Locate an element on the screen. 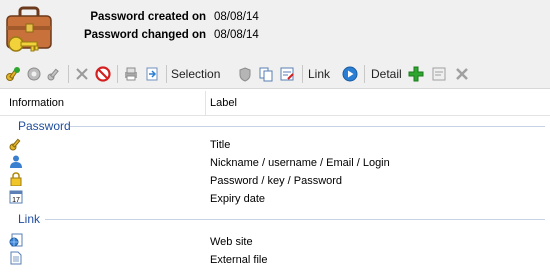 The width and height of the screenshot is (550, 274). created-value: 08/08/14 is located at coordinates (236, 17).